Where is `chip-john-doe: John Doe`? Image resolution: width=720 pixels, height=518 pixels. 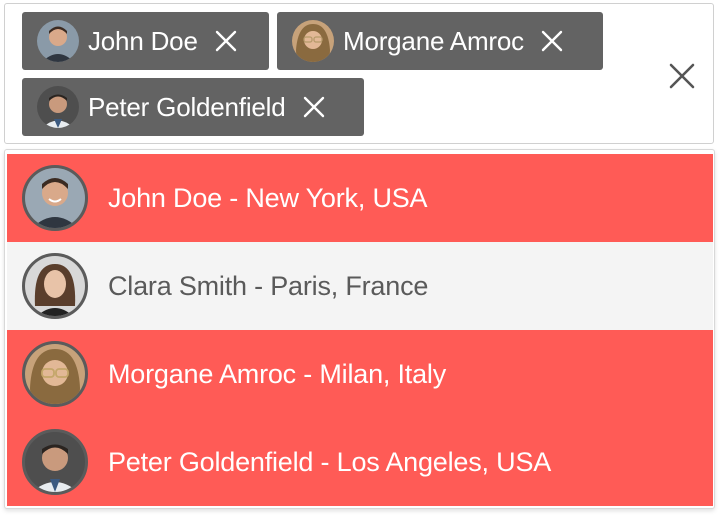
chip-john-doe: John Doe is located at coordinates (145, 41).